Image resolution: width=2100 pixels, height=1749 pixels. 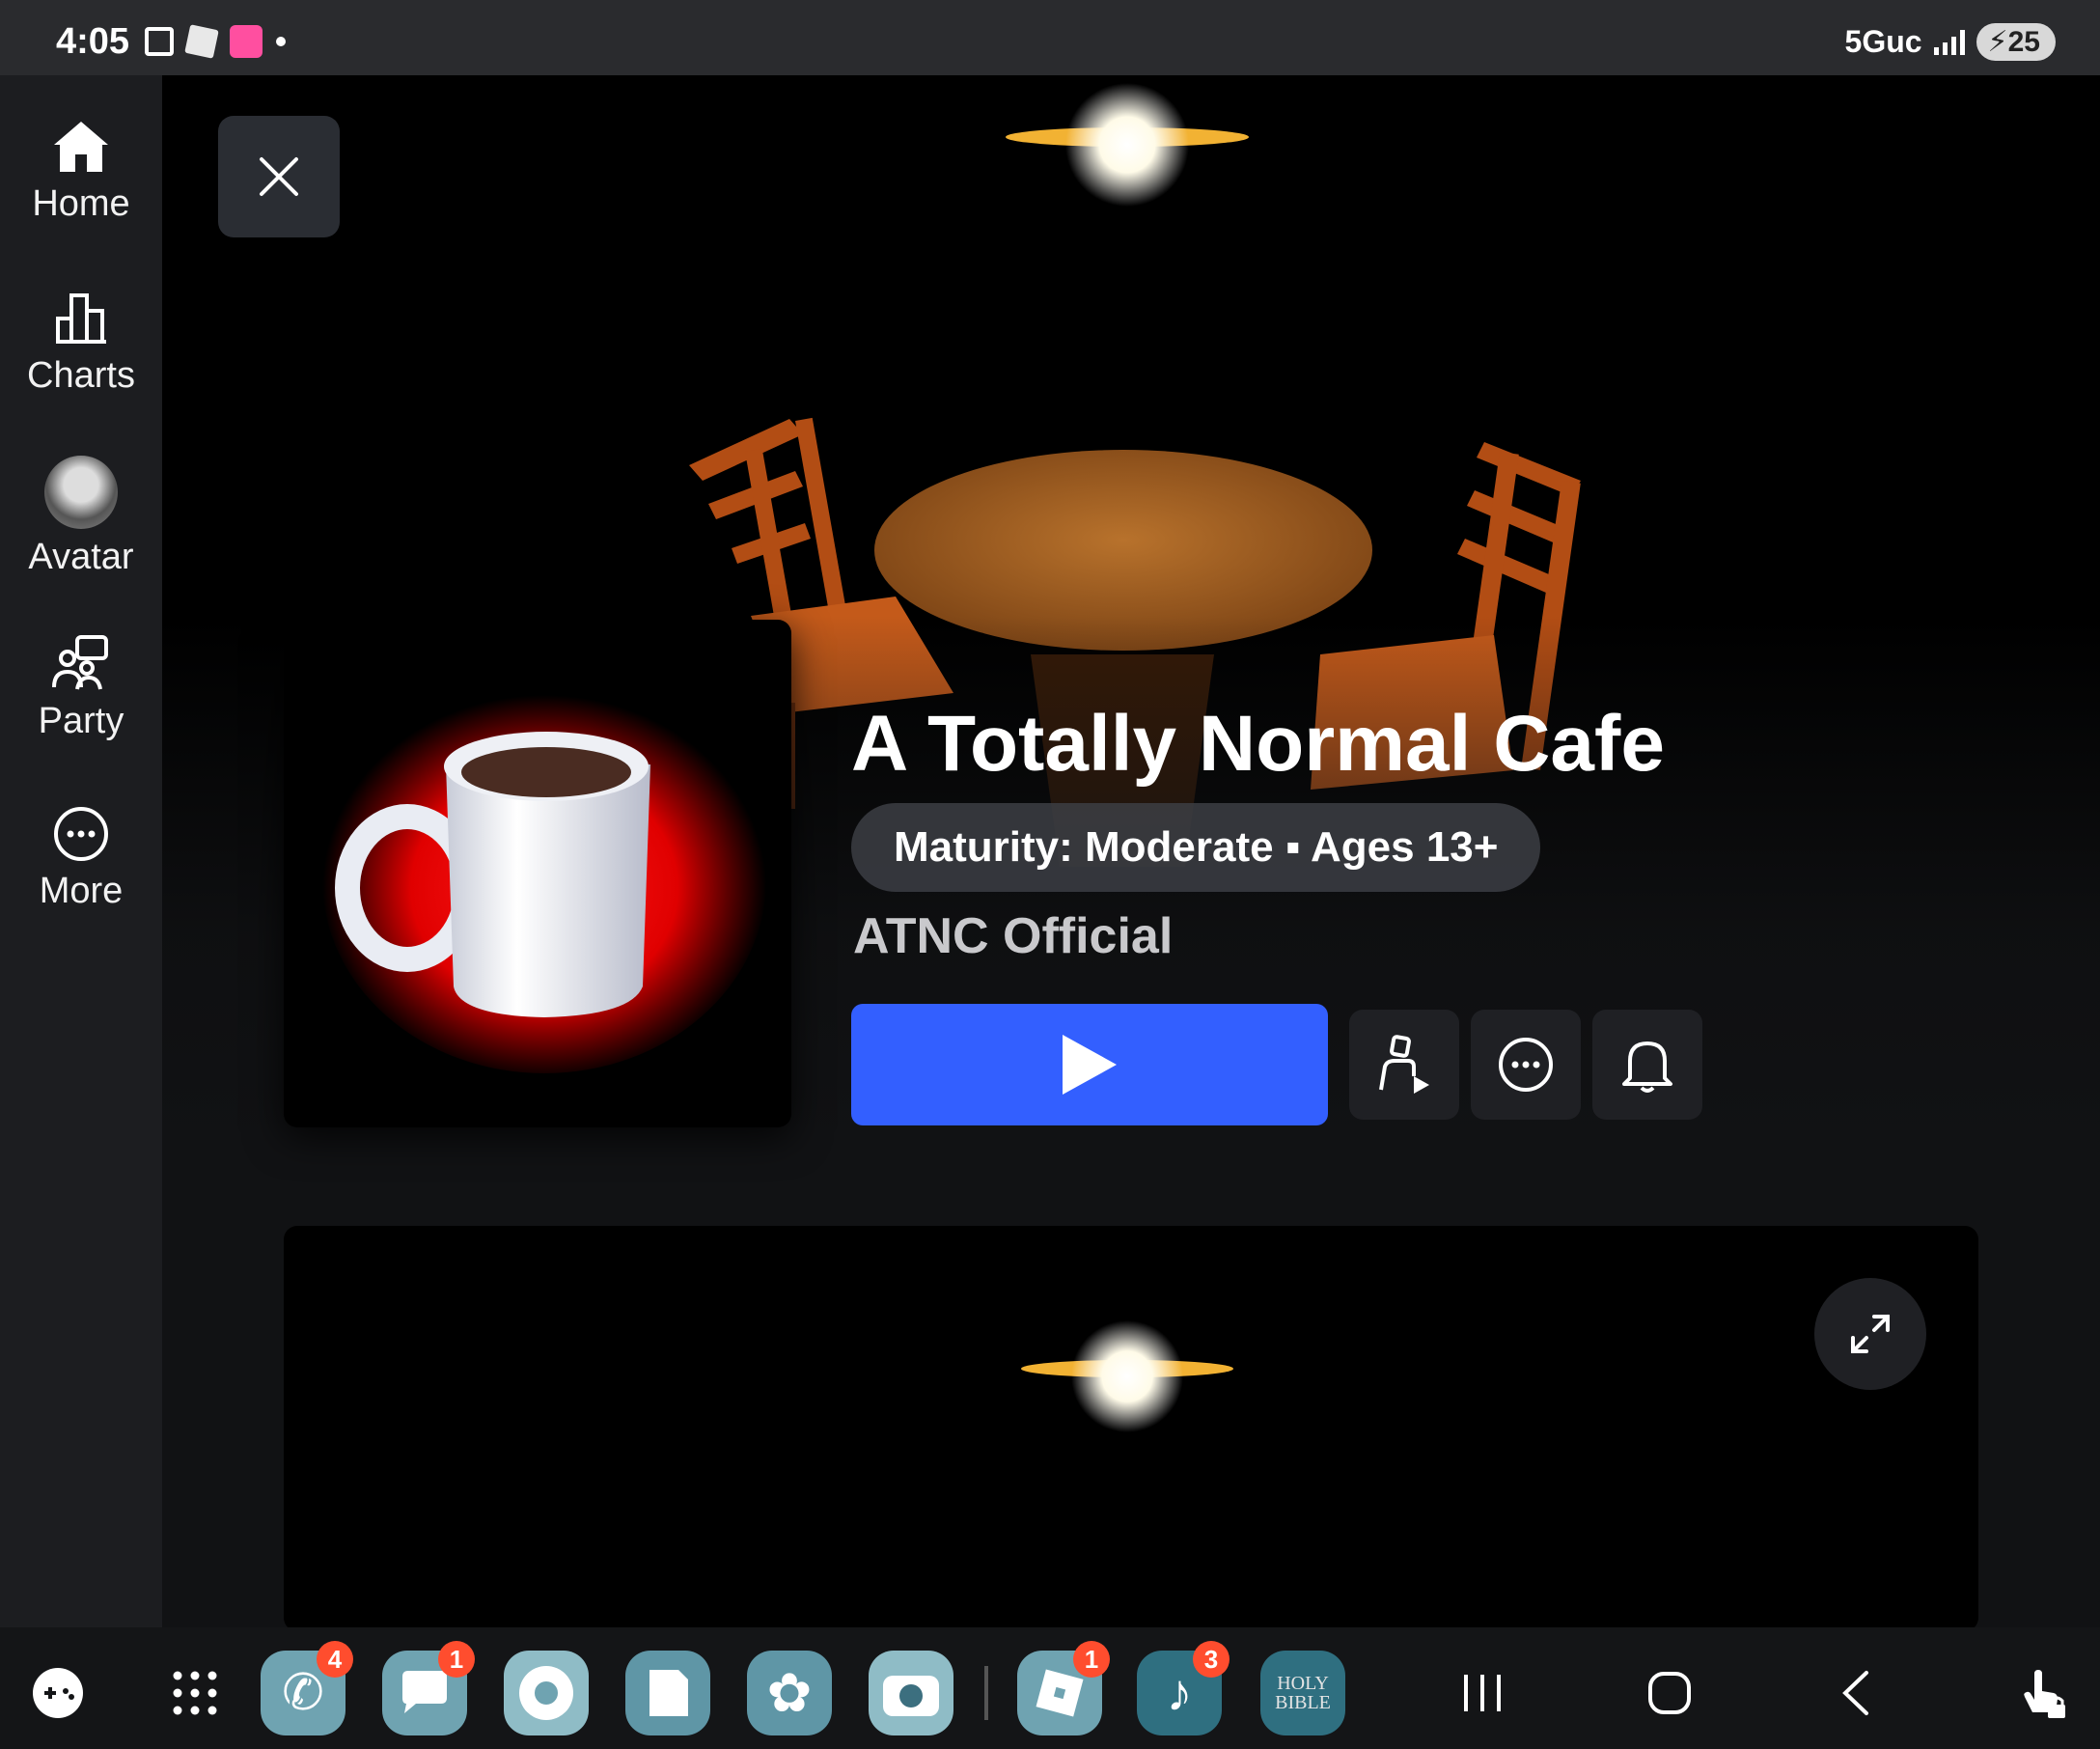 I want to click on home-nav-icon, so click(x=1669, y=1693).